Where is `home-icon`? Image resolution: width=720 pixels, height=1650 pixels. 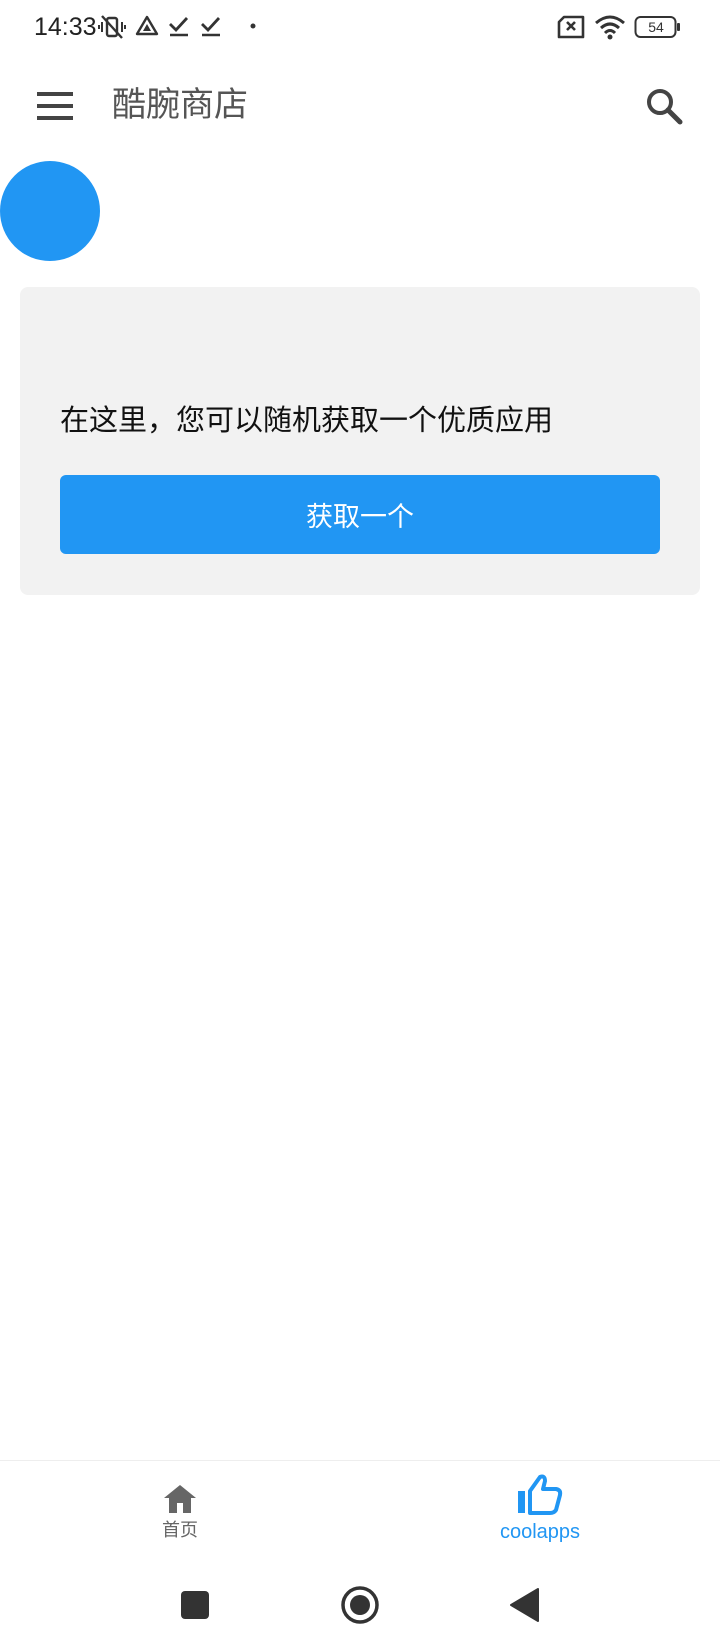
home-icon is located at coordinates (180, 1499).